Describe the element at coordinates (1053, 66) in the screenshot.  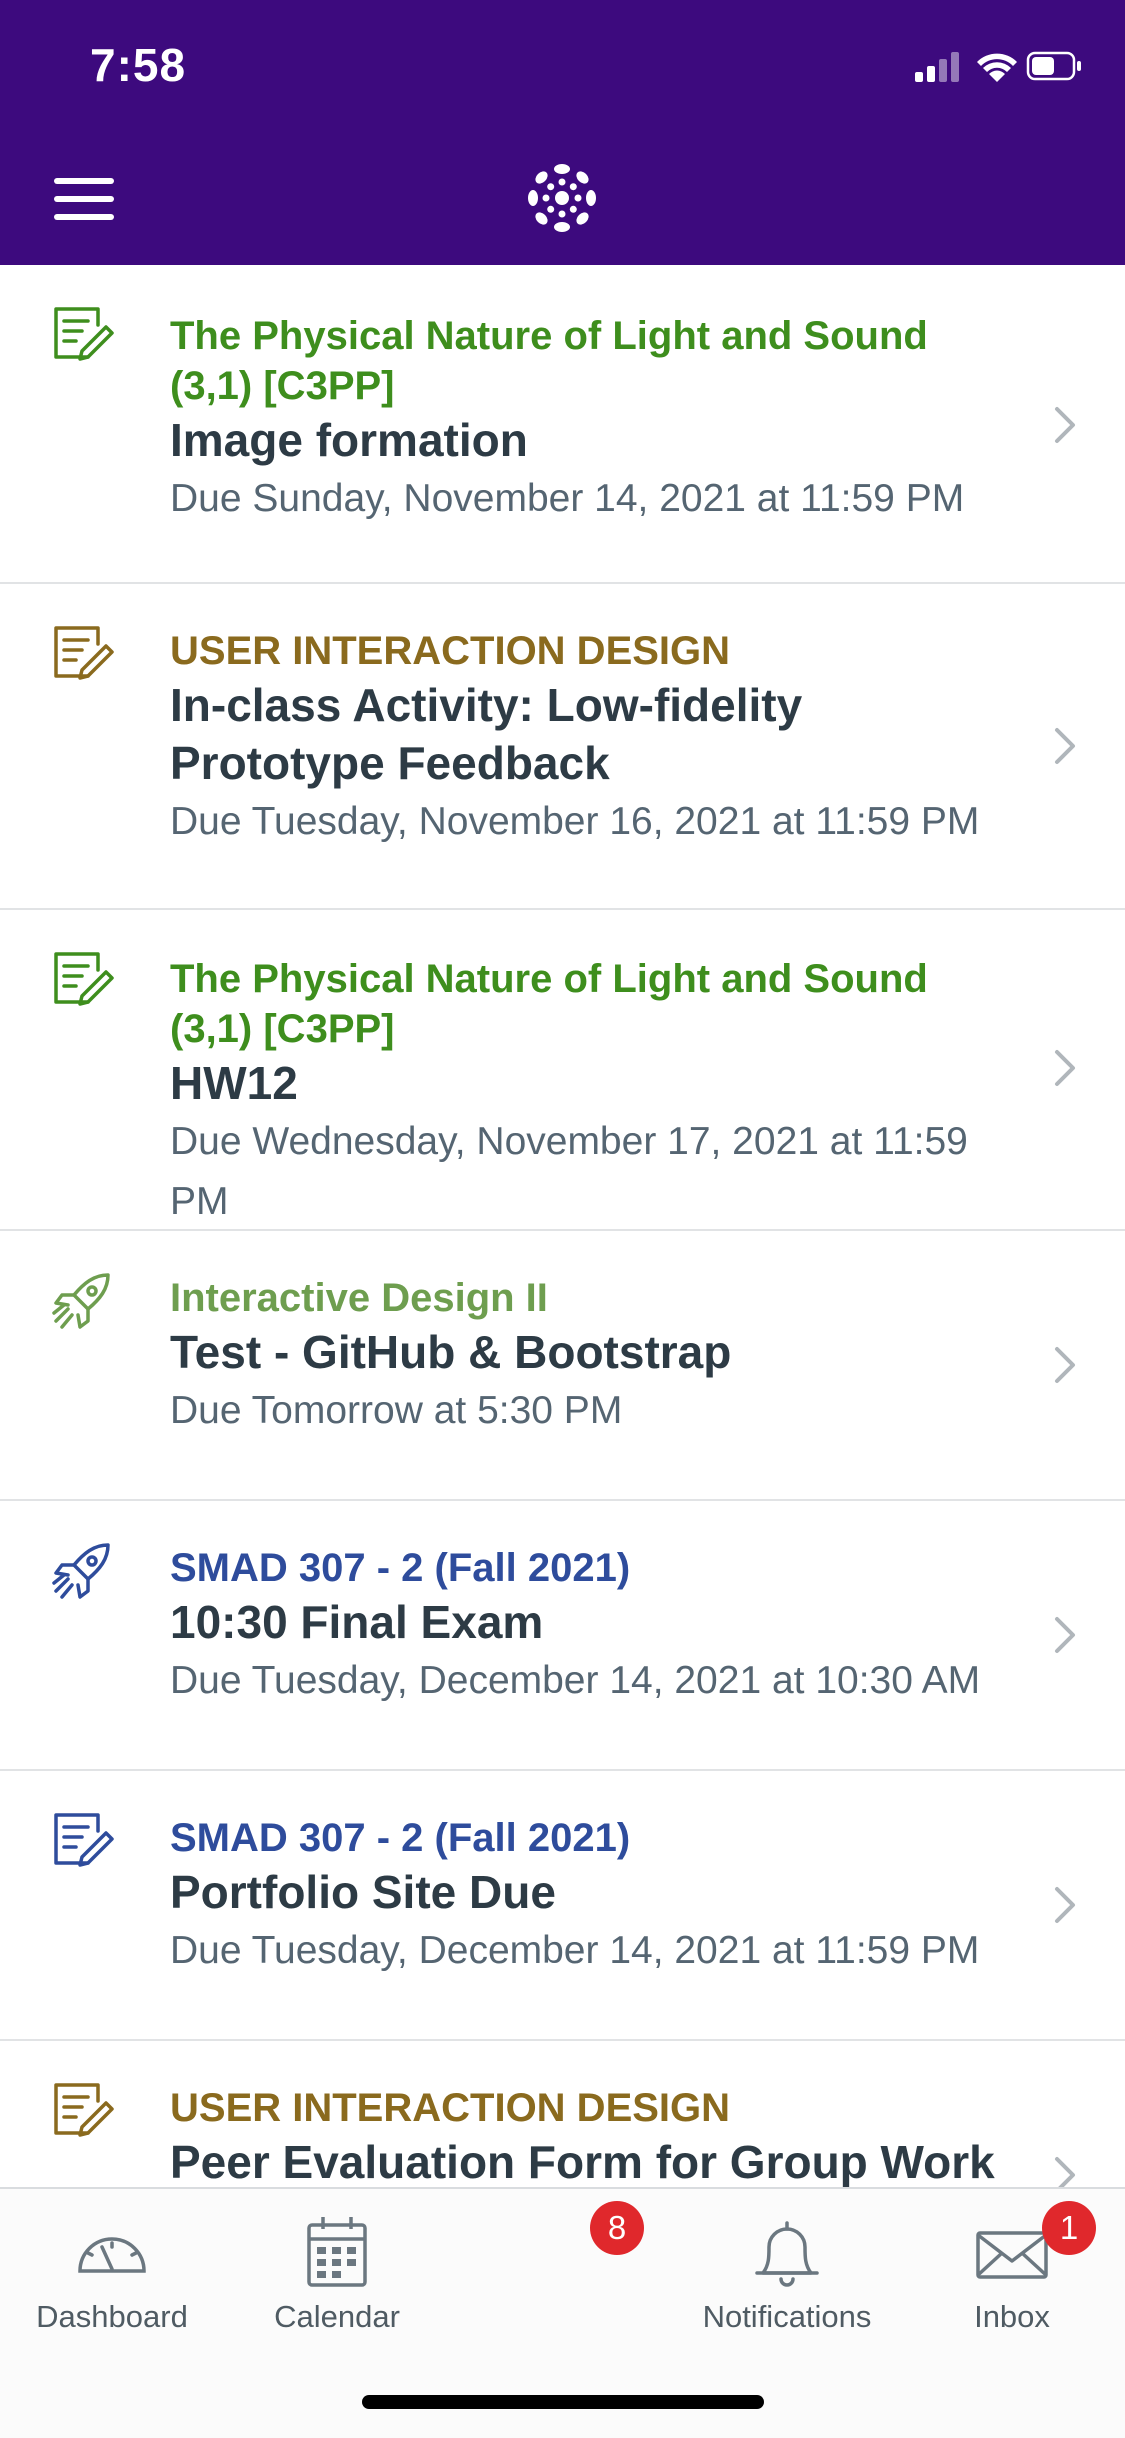
I see `battery-icon` at that location.